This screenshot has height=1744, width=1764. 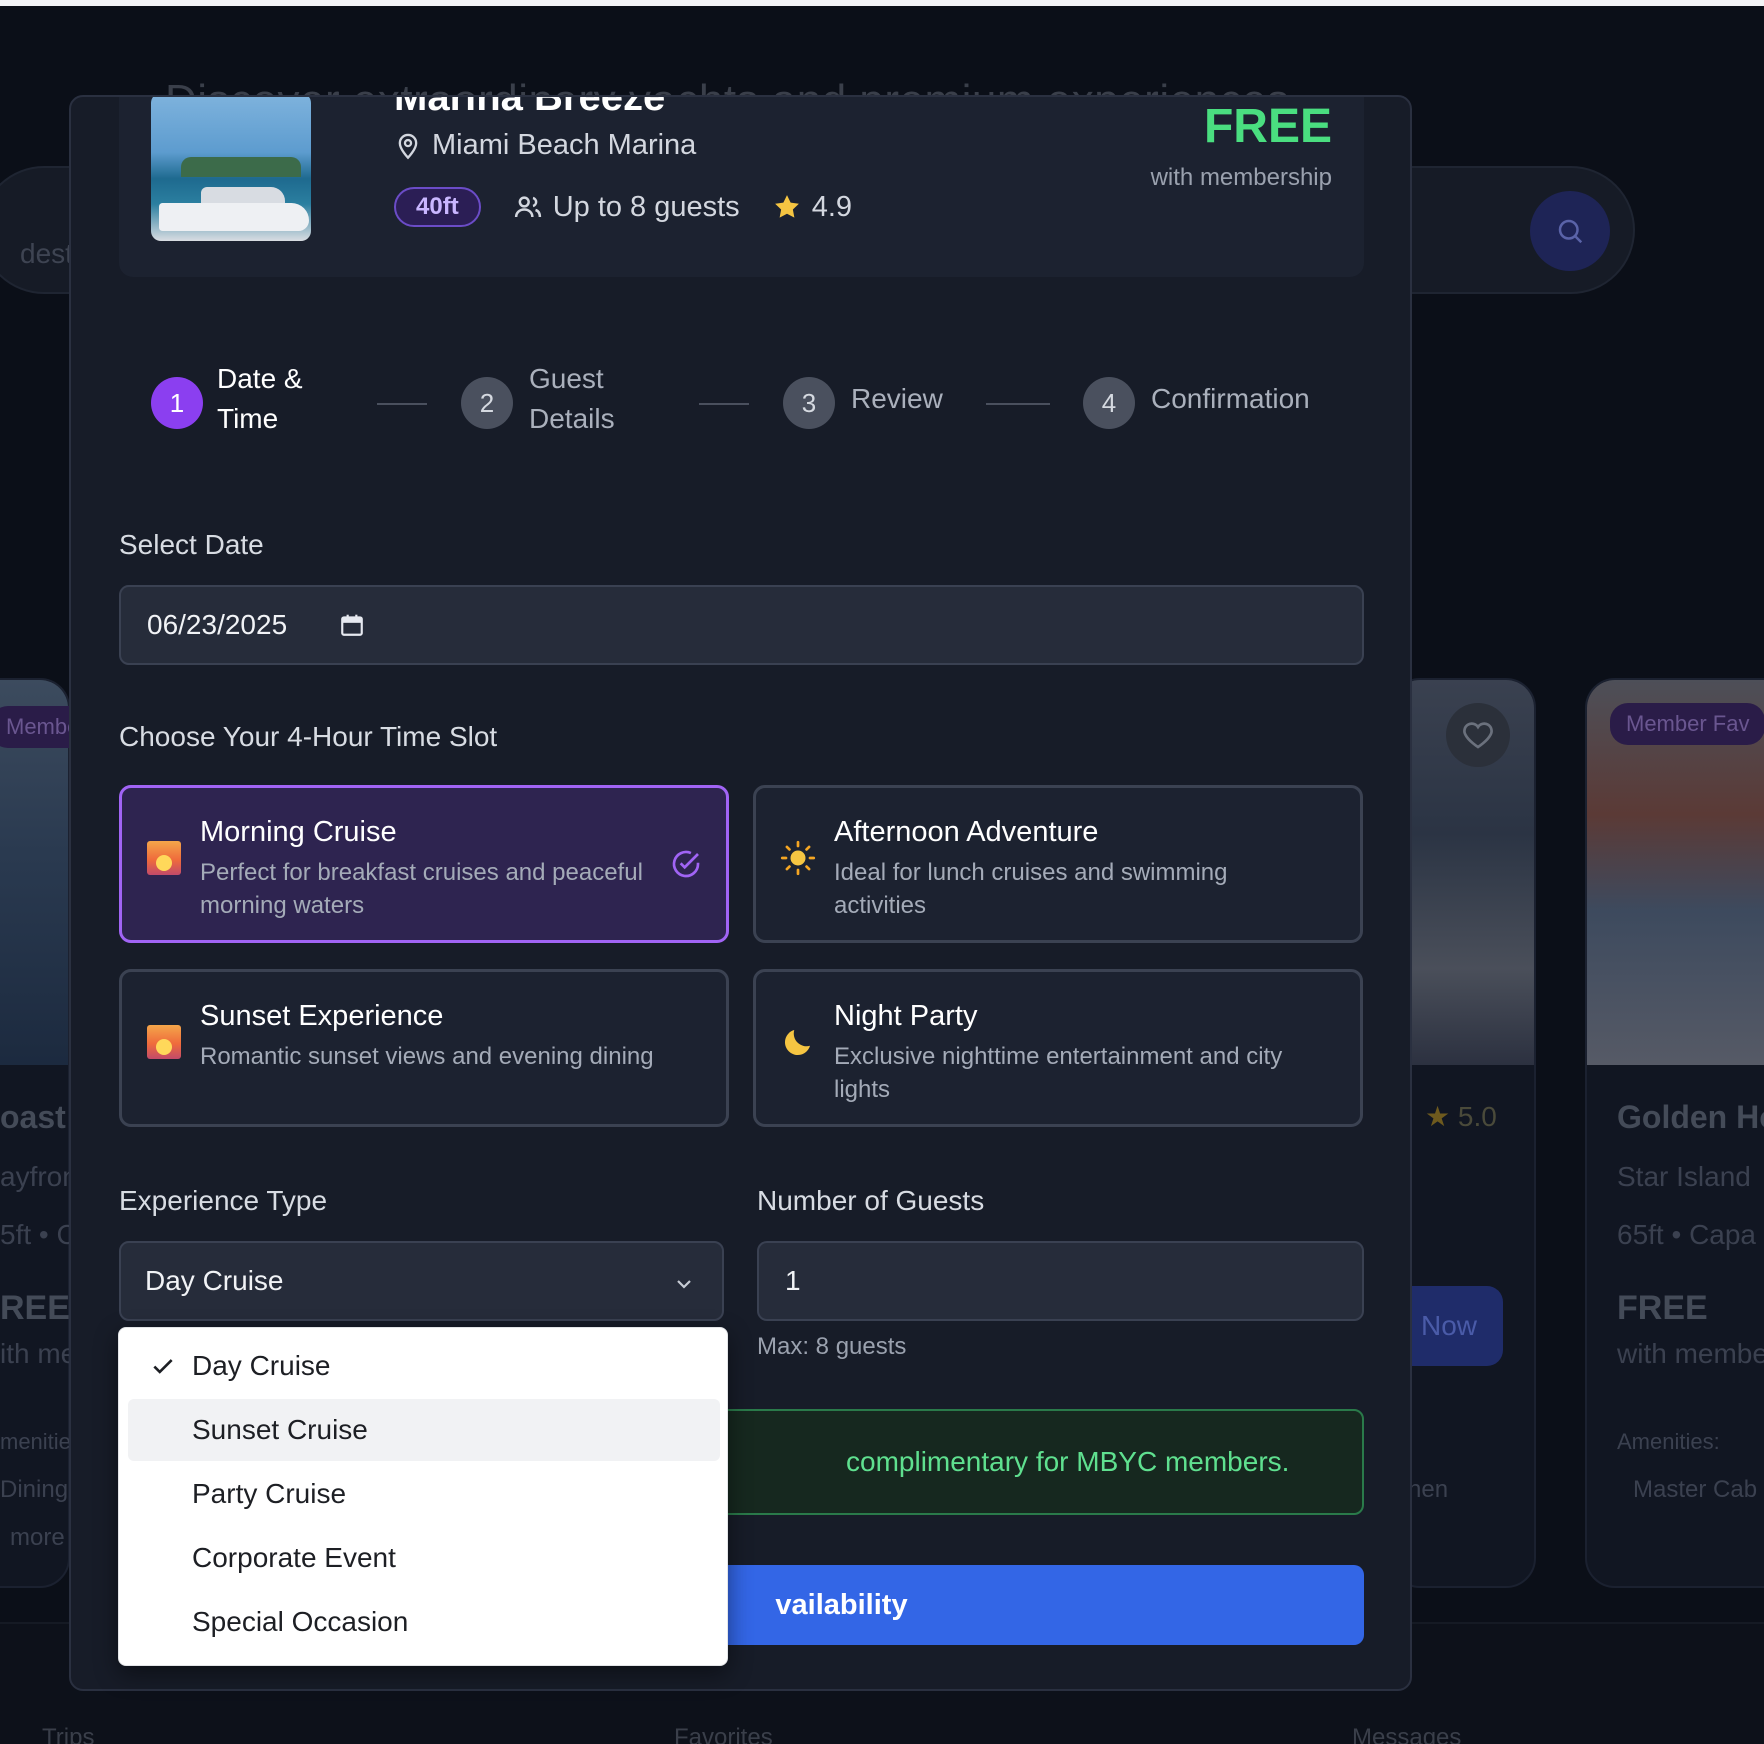 What do you see at coordinates (1690, 1117) in the screenshot?
I see `card-name: Golden Ho` at bounding box center [1690, 1117].